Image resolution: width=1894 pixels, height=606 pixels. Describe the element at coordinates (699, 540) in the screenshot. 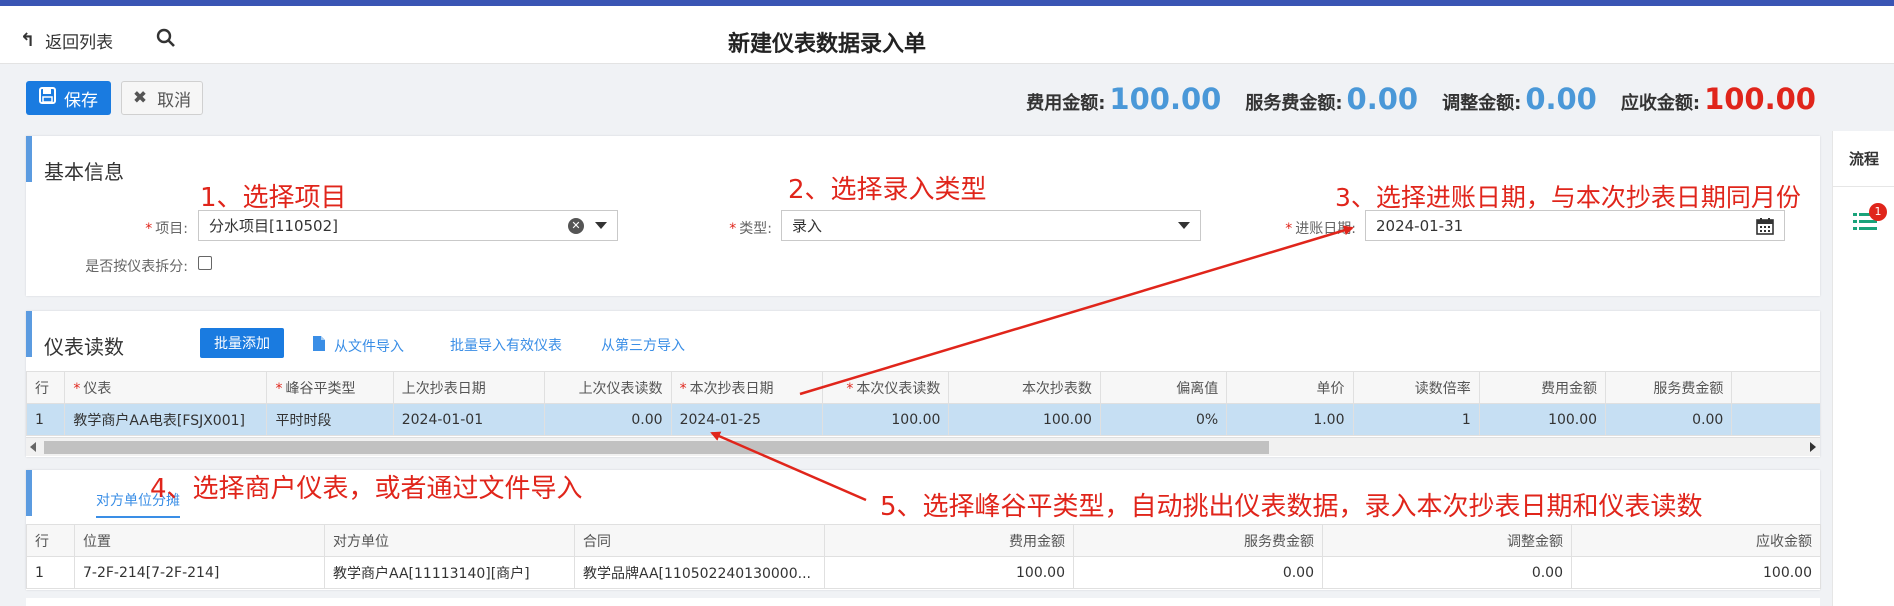

I see `col-contract: 合同` at that location.